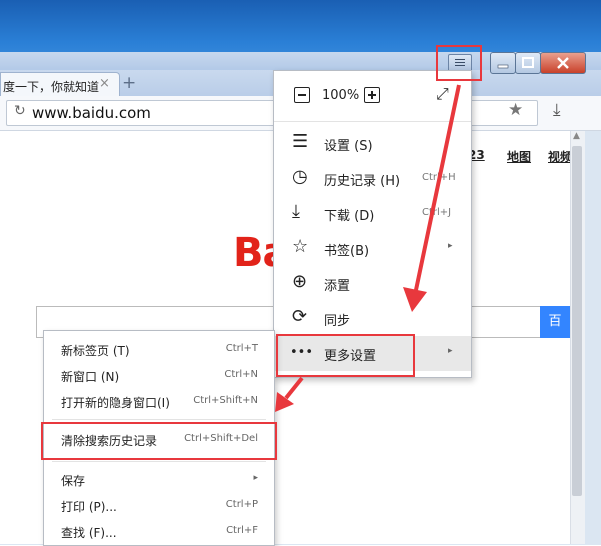  Describe the element at coordinates (372, 283) in the screenshot. I see `menu-item-add: ⊕ 添置` at that location.